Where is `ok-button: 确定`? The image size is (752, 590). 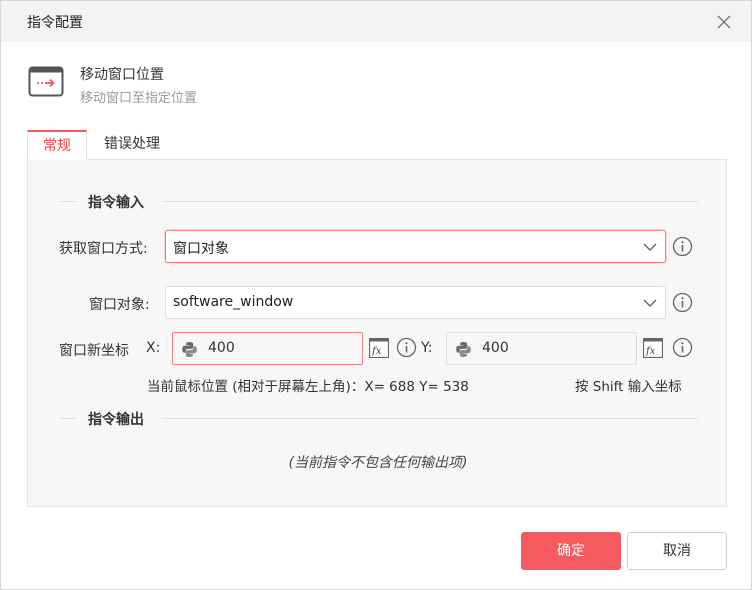 ok-button: 确定 is located at coordinates (571, 551).